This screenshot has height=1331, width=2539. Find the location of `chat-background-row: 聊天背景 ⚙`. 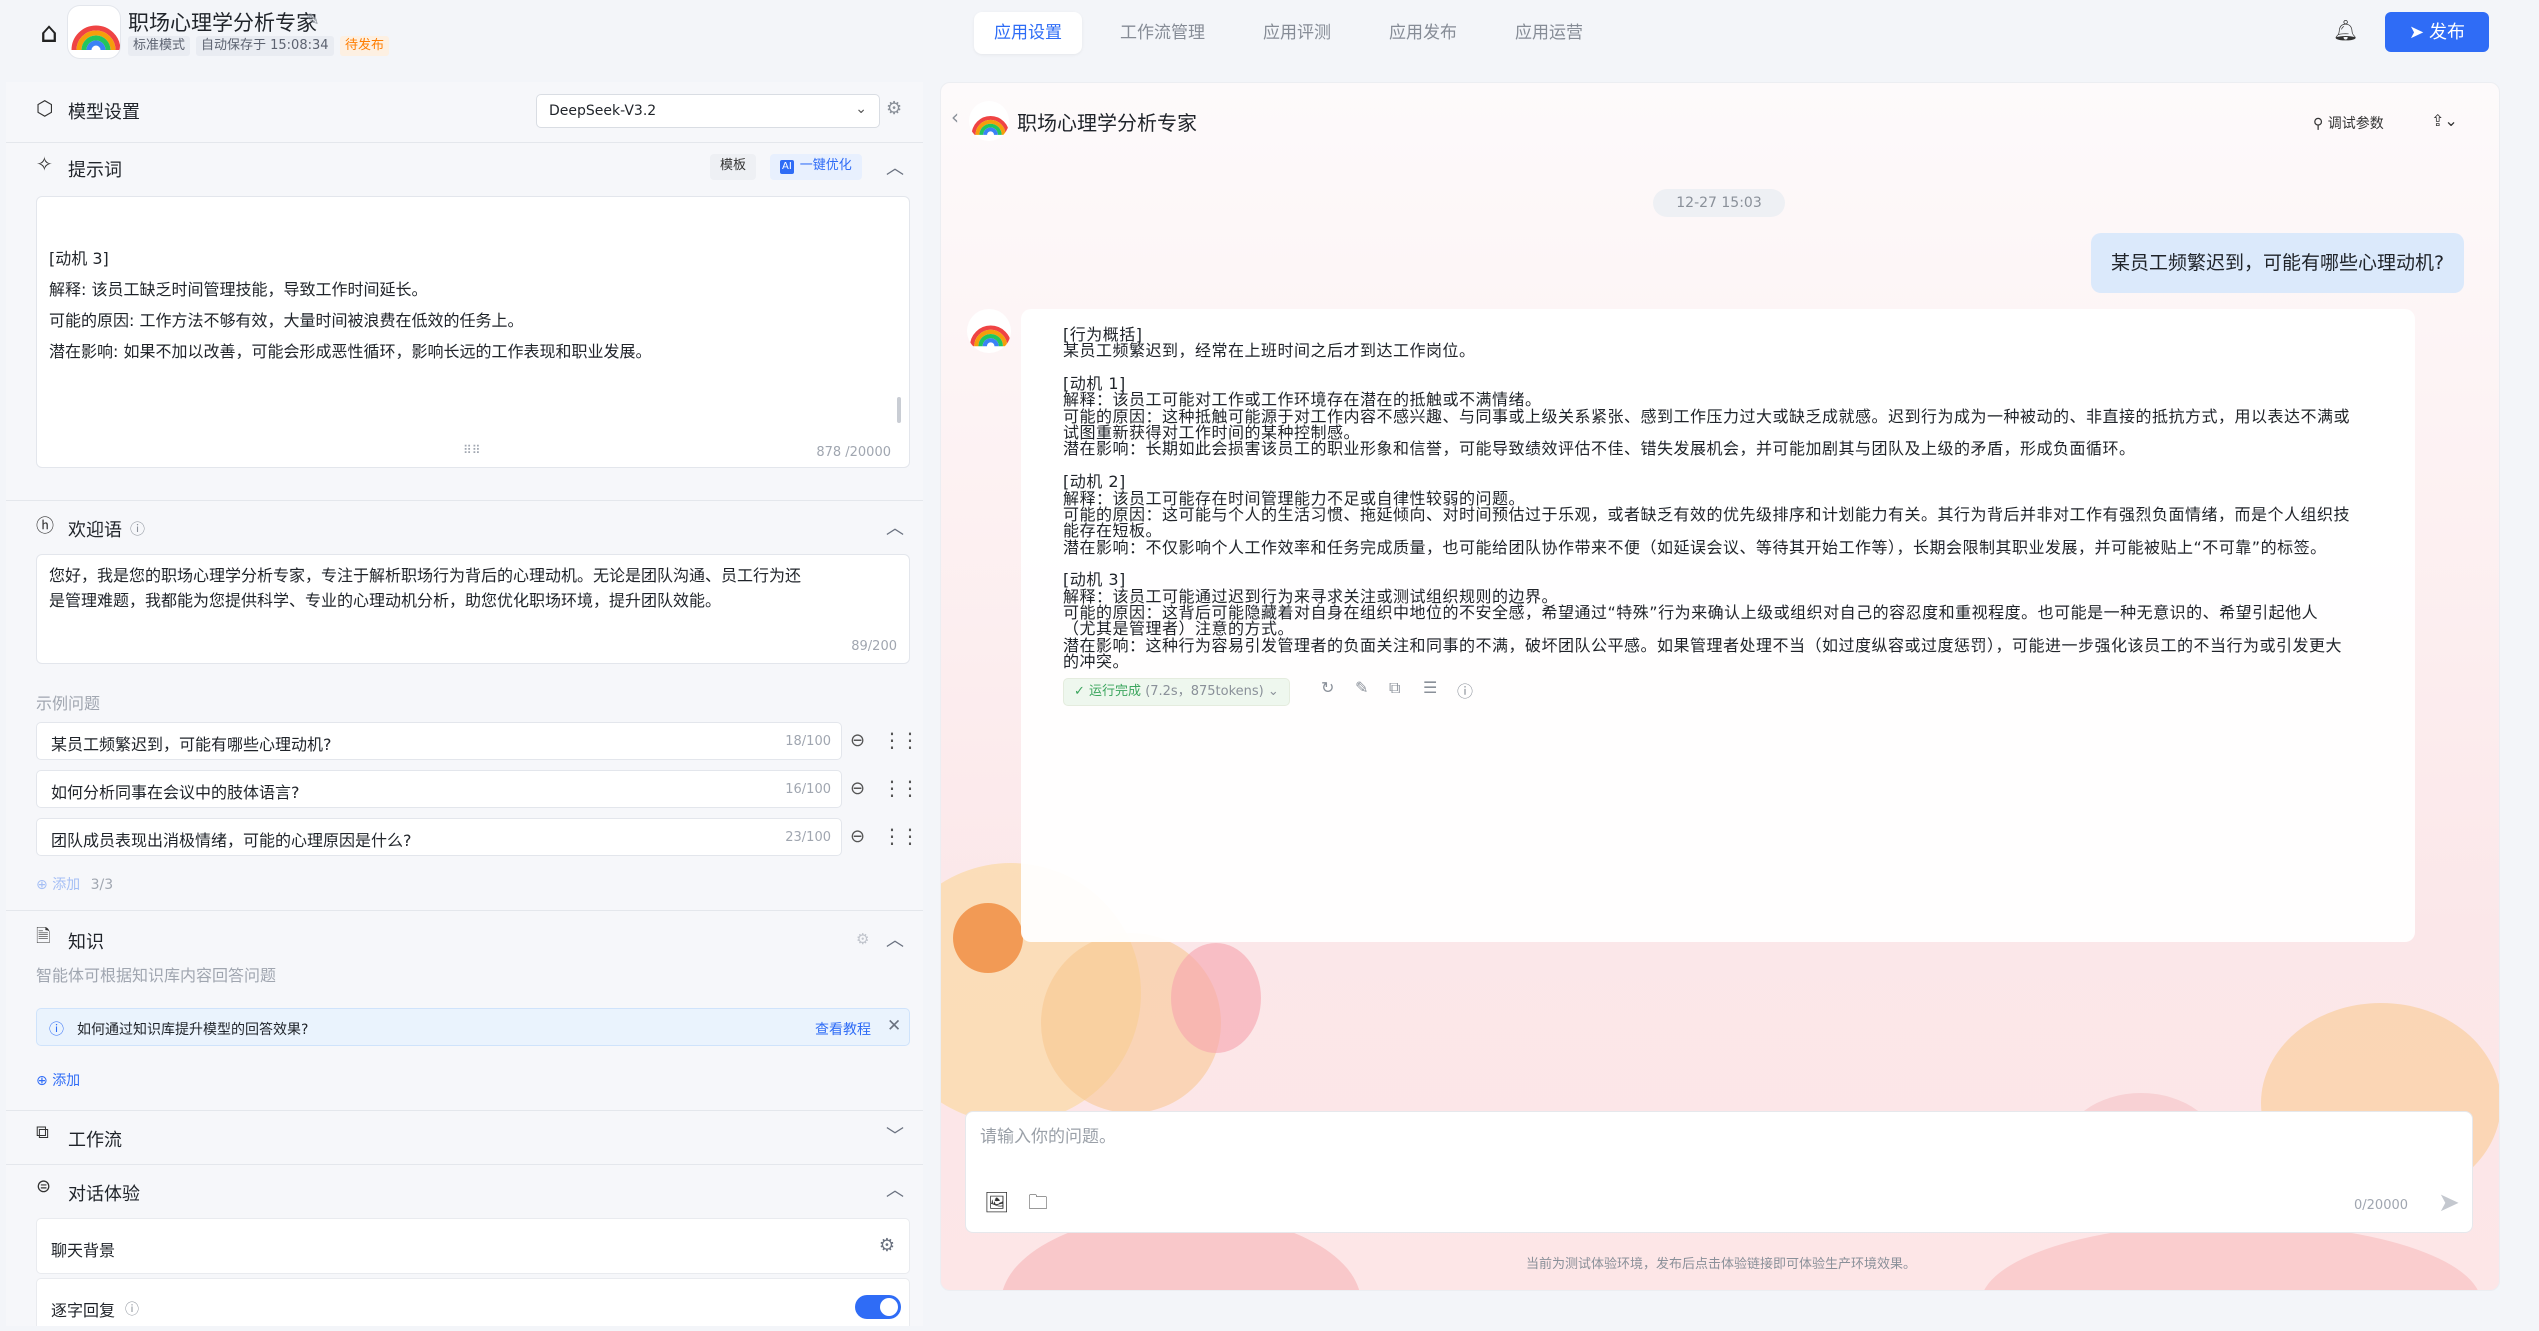

chat-background-row: 聊天背景 ⚙ is located at coordinates (473, 1246).